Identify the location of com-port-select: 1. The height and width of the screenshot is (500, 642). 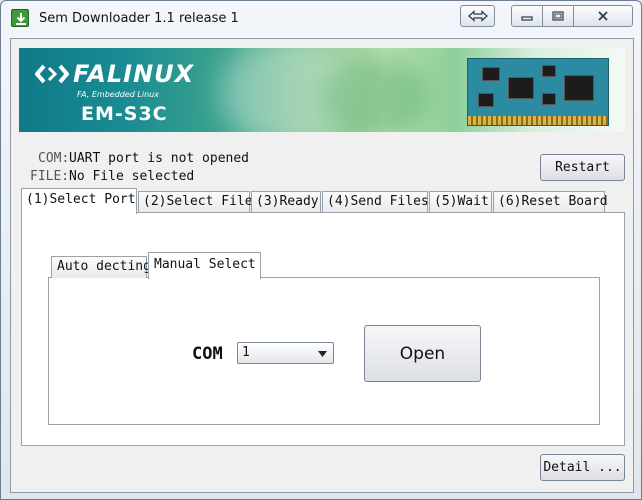
(285, 353).